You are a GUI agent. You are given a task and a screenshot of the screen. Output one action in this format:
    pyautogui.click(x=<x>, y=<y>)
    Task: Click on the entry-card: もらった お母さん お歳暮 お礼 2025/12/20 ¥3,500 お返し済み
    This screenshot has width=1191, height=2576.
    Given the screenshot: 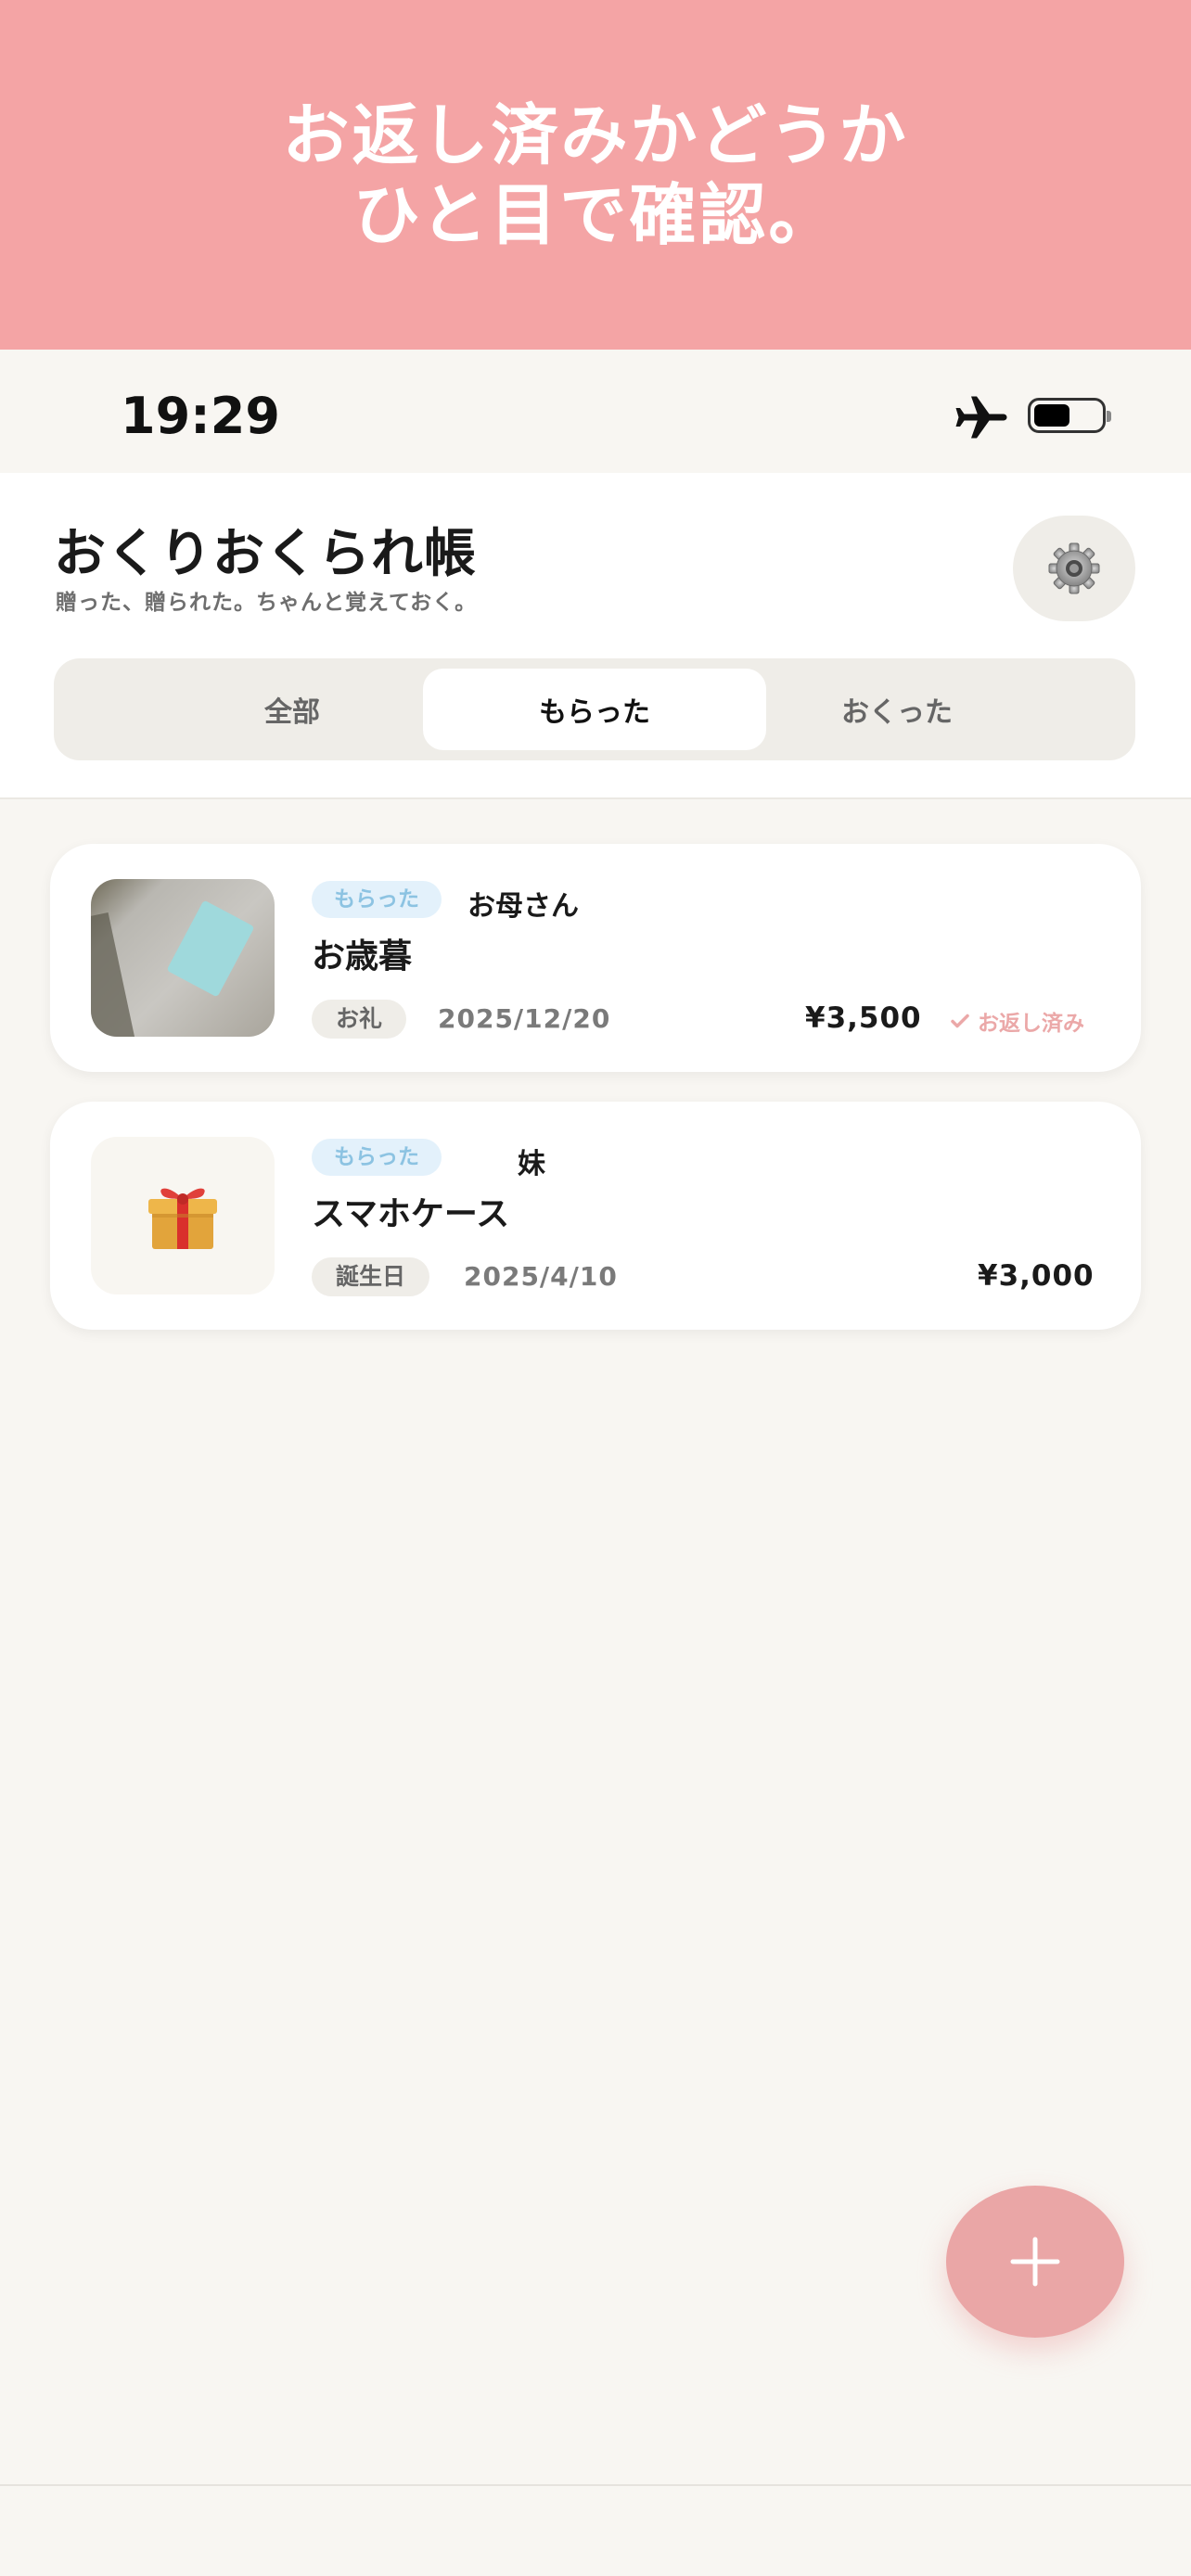 What is the action you would take?
    pyautogui.click(x=595, y=958)
    